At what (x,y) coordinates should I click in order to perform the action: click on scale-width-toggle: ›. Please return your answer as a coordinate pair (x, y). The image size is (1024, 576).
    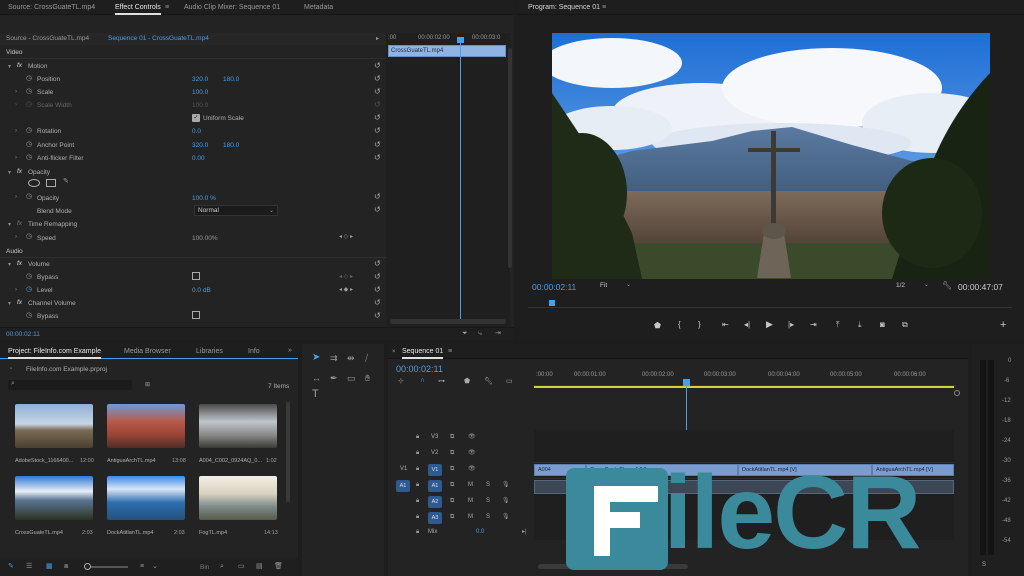
    Looking at the image, I should click on (16, 105).